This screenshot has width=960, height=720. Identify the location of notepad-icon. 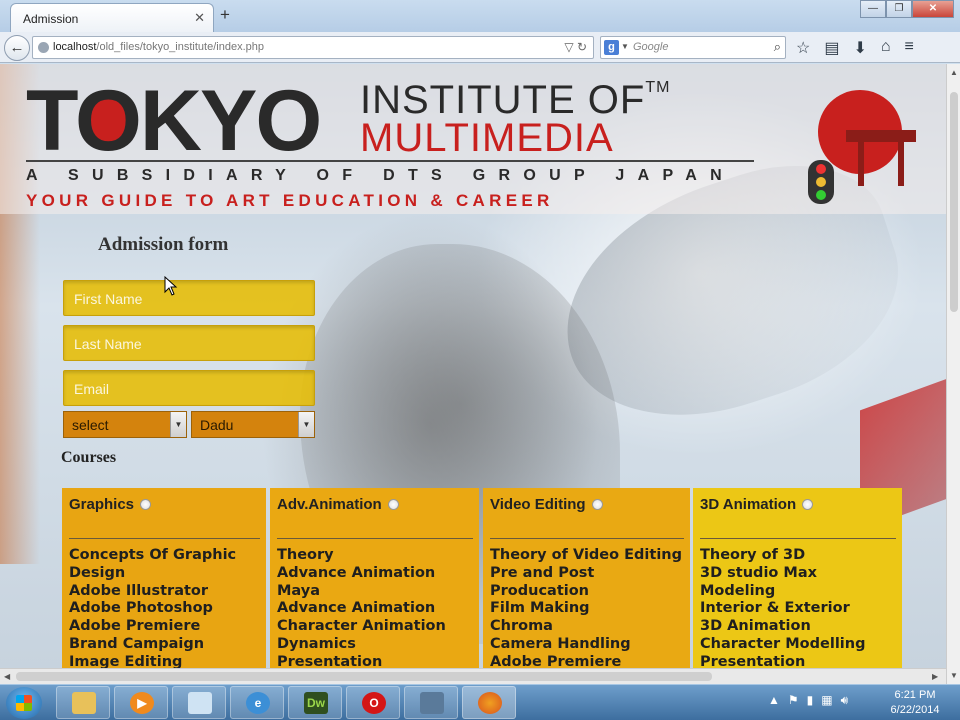
(200, 703).